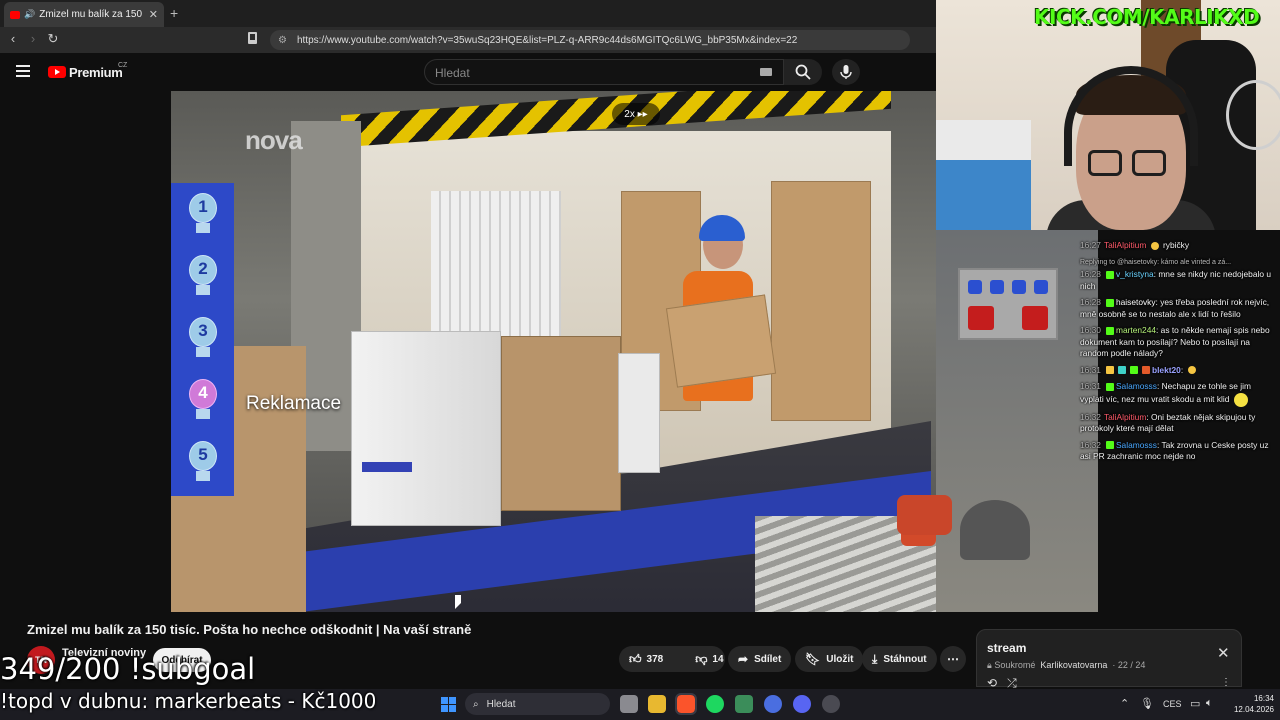  Describe the element at coordinates (57, 72) in the screenshot. I see `youtube-logo-icon` at that location.